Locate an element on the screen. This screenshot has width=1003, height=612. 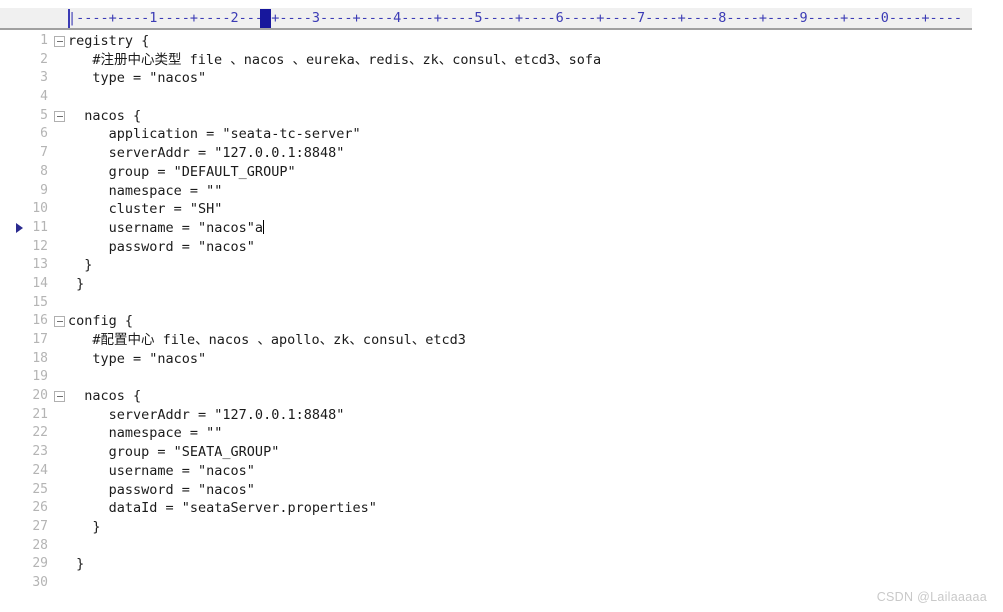
code-line: 3 type = "nacos" is located at coordinates (501, 78).